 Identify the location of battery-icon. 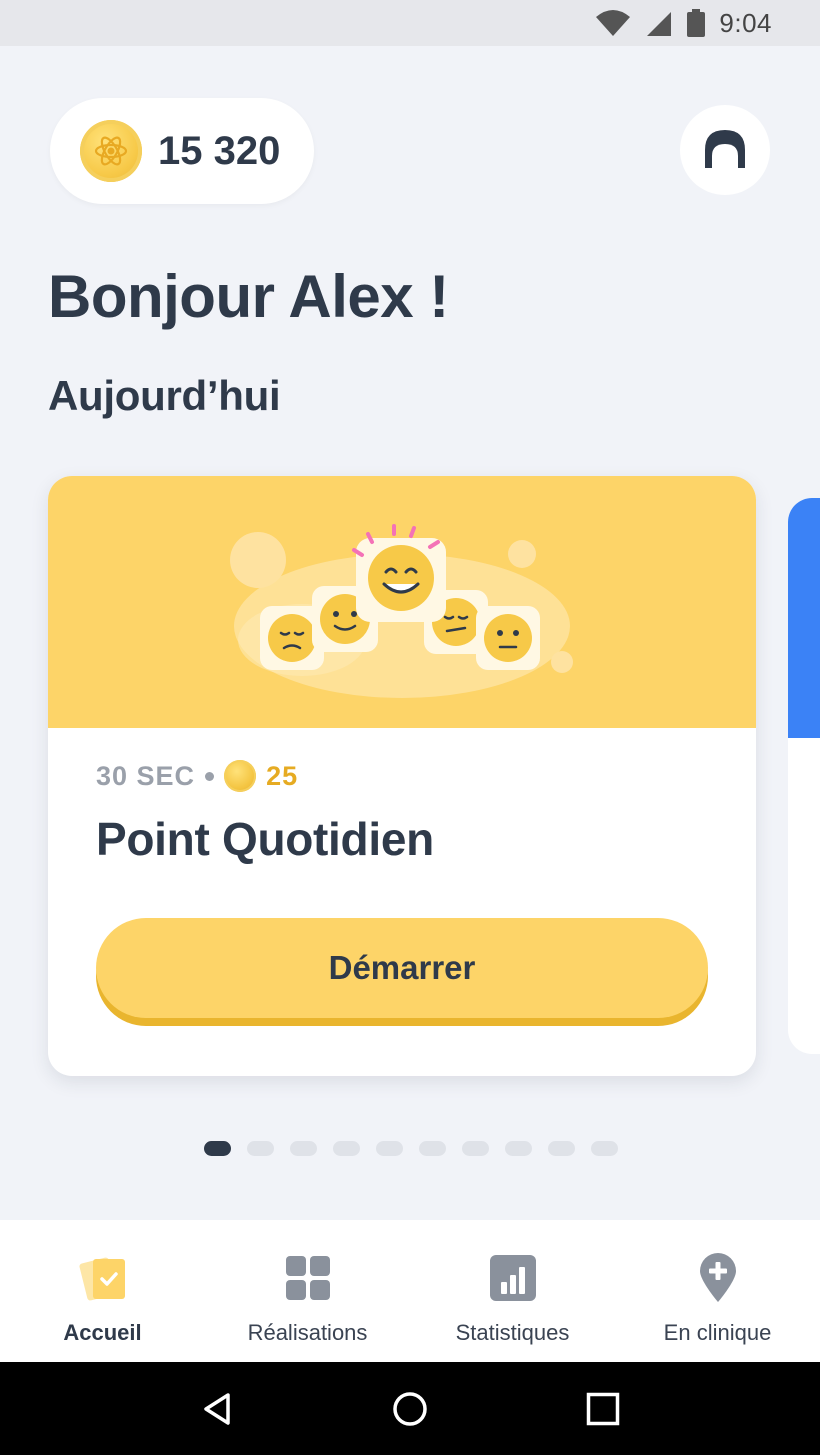
(696, 23).